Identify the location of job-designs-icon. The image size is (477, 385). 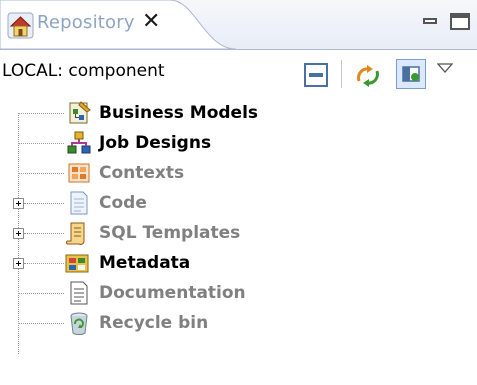
(79, 142).